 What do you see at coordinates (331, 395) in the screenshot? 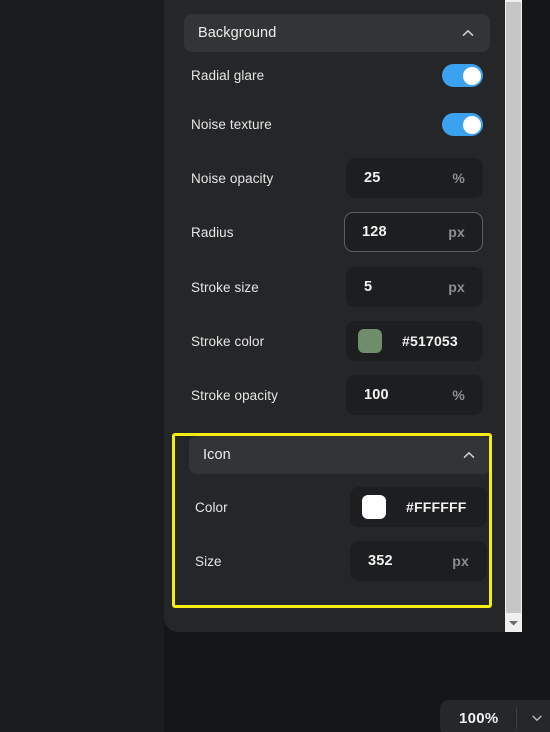
I see `row-stroke-opacity: Stroke opacity 100 %` at bounding box center [331, 395].